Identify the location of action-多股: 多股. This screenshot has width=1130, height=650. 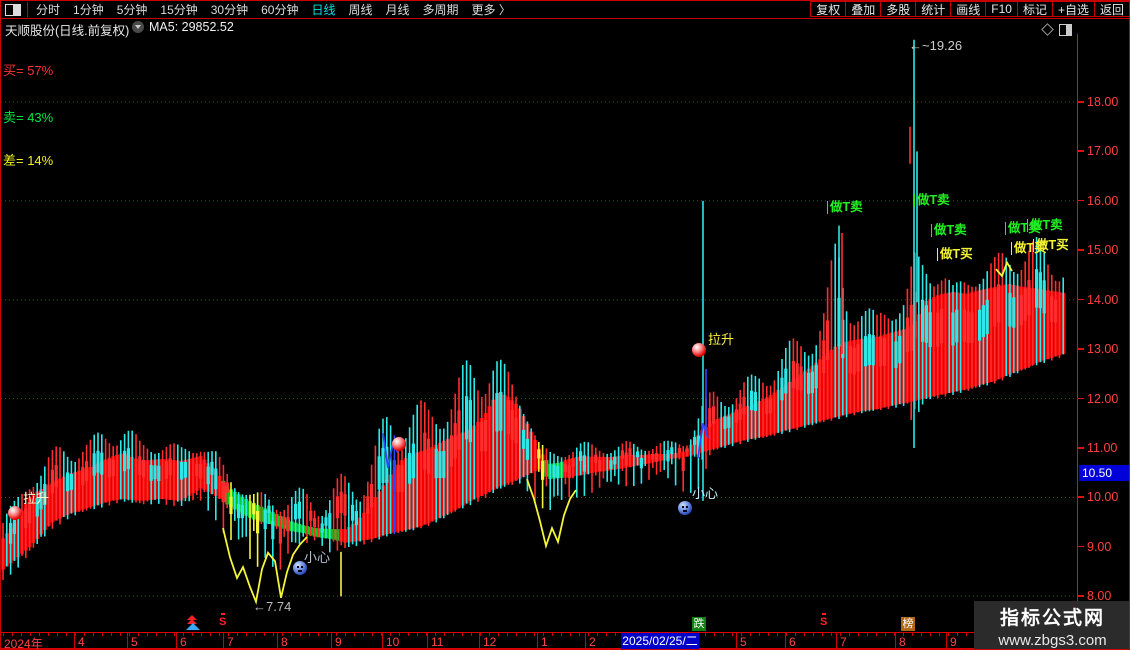
(898, 9).